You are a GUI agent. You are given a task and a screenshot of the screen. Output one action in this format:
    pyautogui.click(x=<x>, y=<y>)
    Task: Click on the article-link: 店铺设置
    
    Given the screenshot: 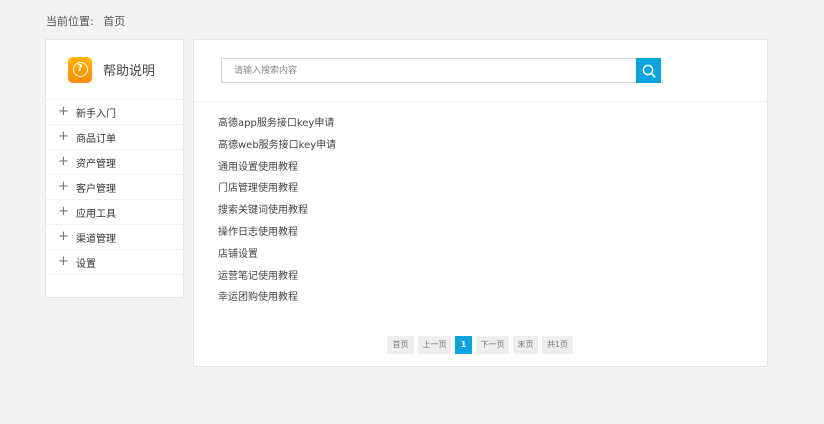 What is the action you would take?
    pyautogui.click(x=277, y=255)
    